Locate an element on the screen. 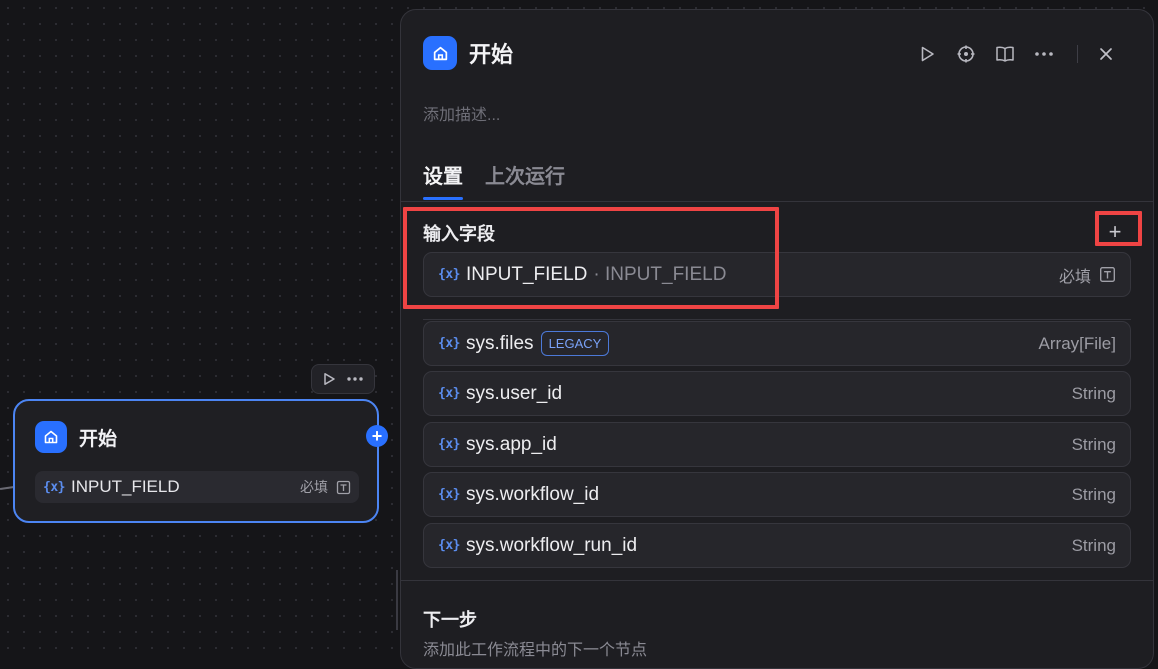 The height and width of the screenshot is (669, 1158). close-icon is located at coordinates (1106, 54).